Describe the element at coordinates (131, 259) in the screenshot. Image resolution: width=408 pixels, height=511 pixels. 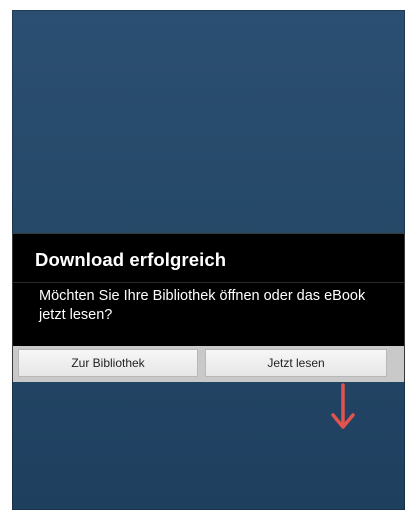
I see `dialog-title: Download erfolgreich` at that location.